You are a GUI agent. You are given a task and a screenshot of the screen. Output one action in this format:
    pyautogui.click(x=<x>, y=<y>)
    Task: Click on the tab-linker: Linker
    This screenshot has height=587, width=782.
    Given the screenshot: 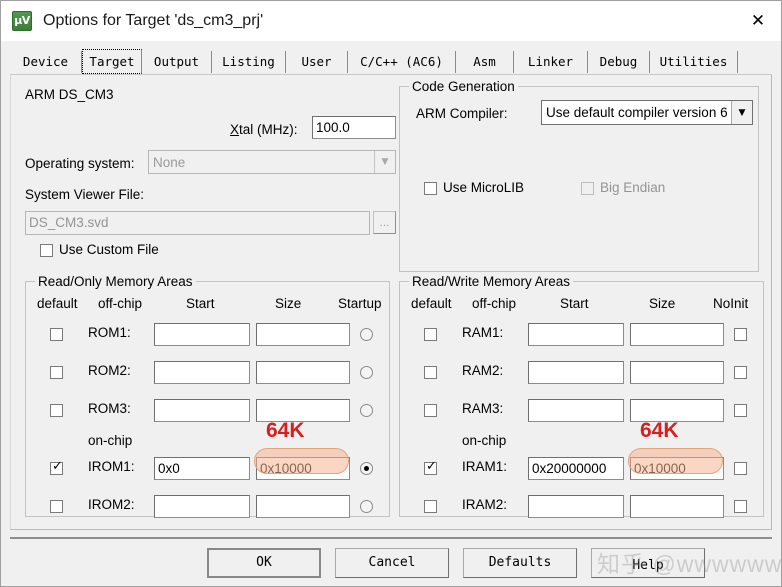 What is the action you would take?
    pyautogui.click(x=551, y=62)
    